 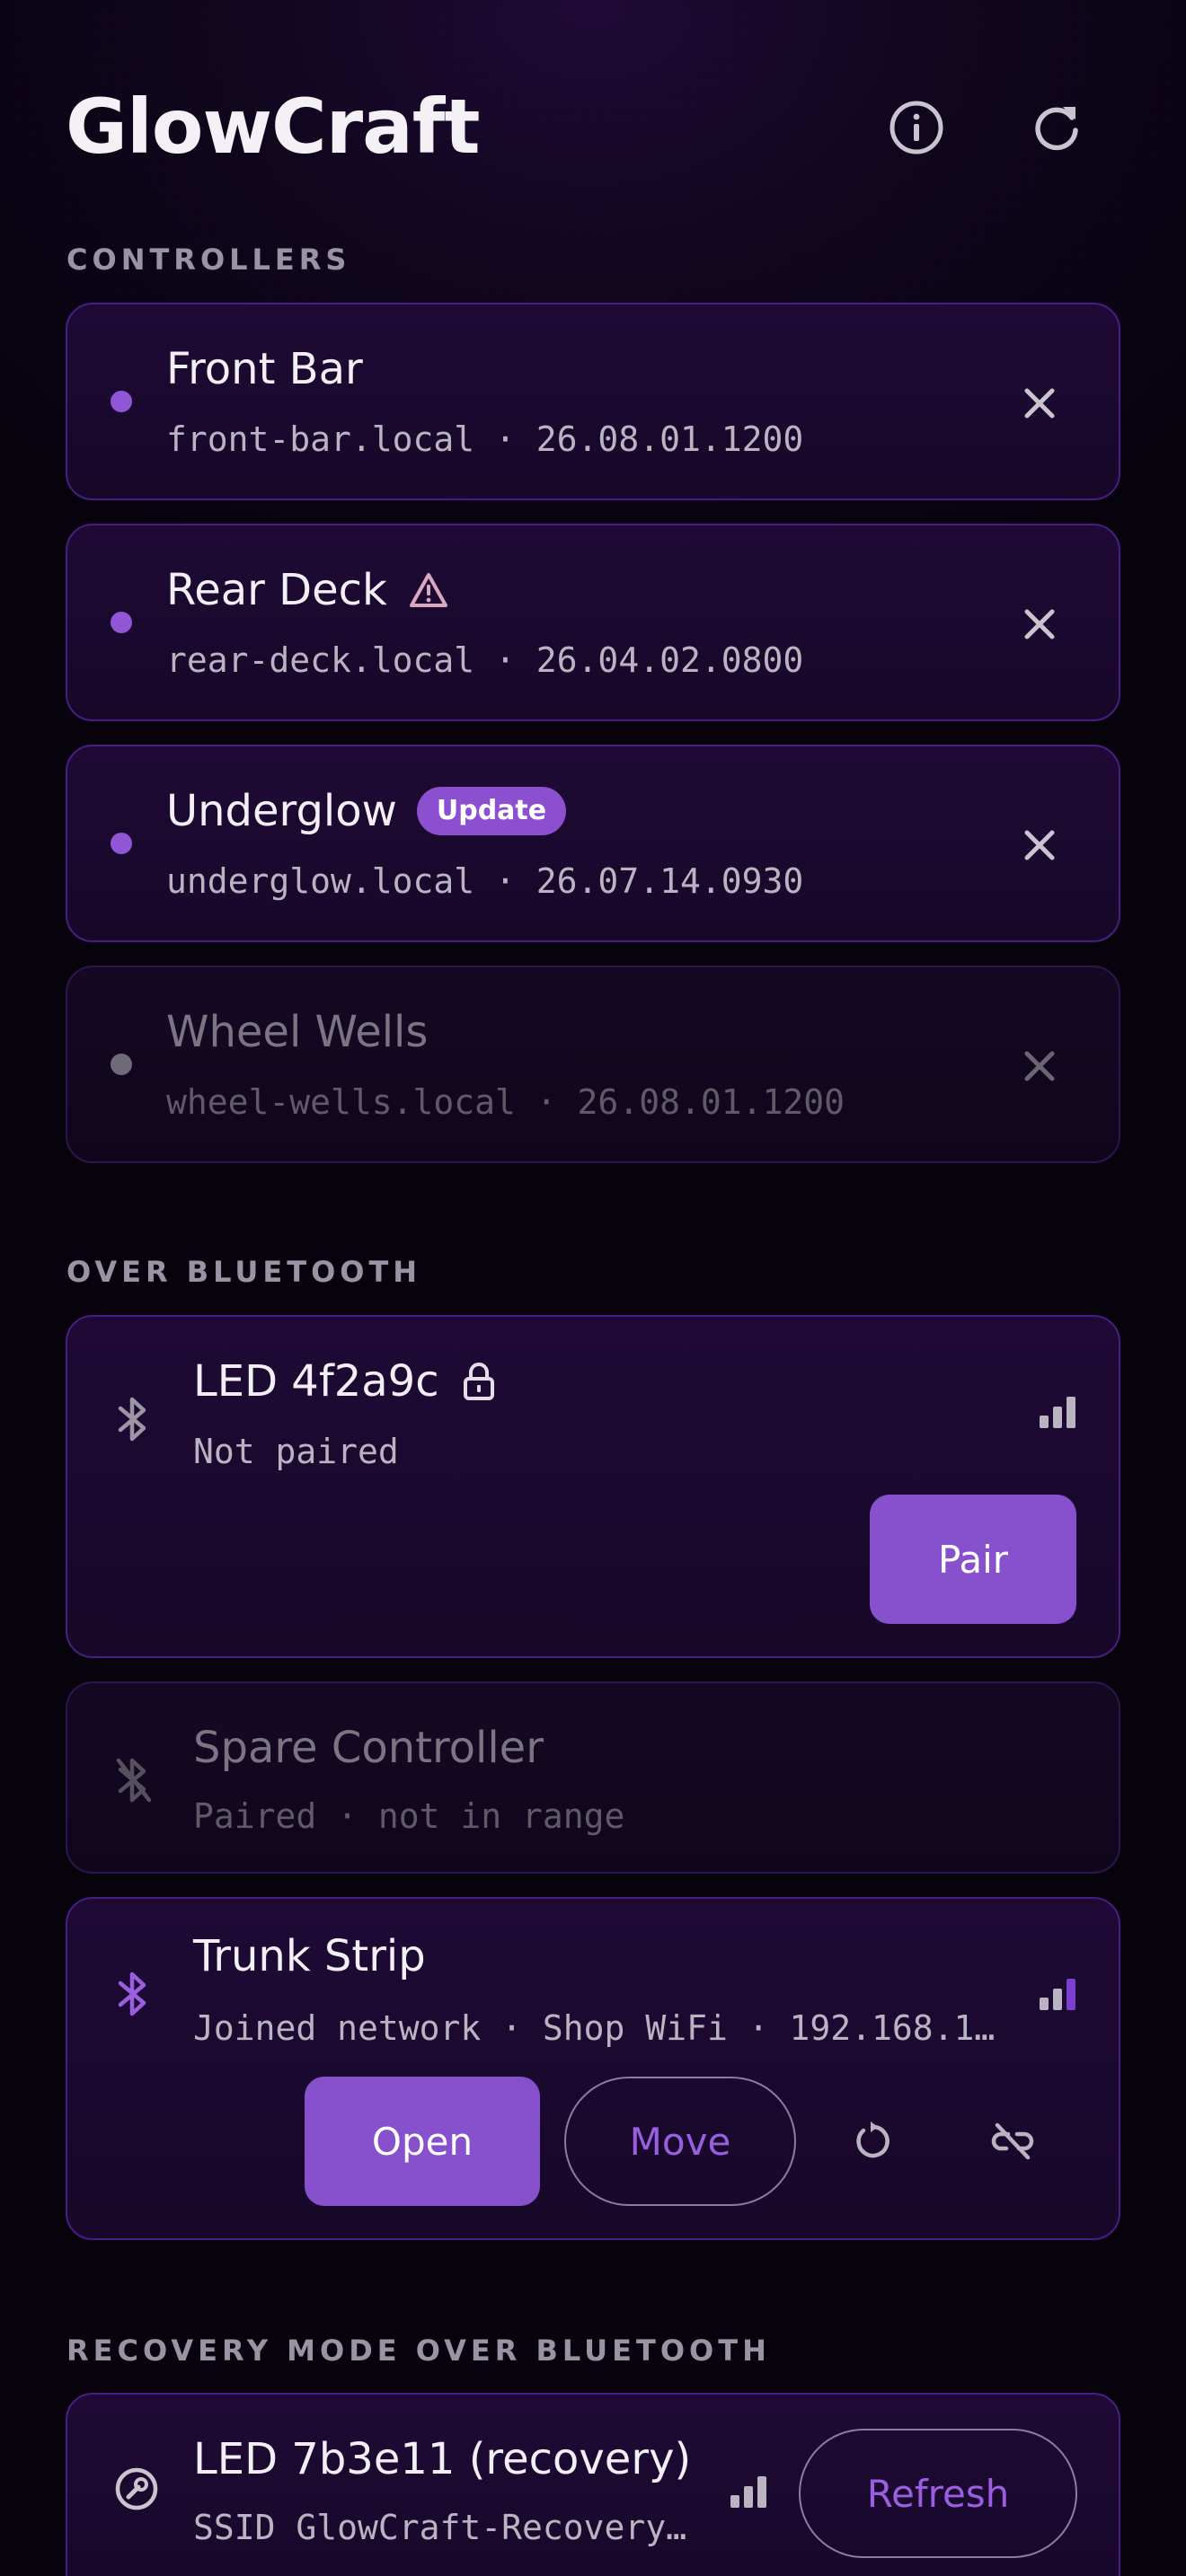 What do you see at coordinates (442, 2459) in the screenshot?
I see `device-name: LED 7b3e11 (recovery)` at bounding box center [442, 2459].